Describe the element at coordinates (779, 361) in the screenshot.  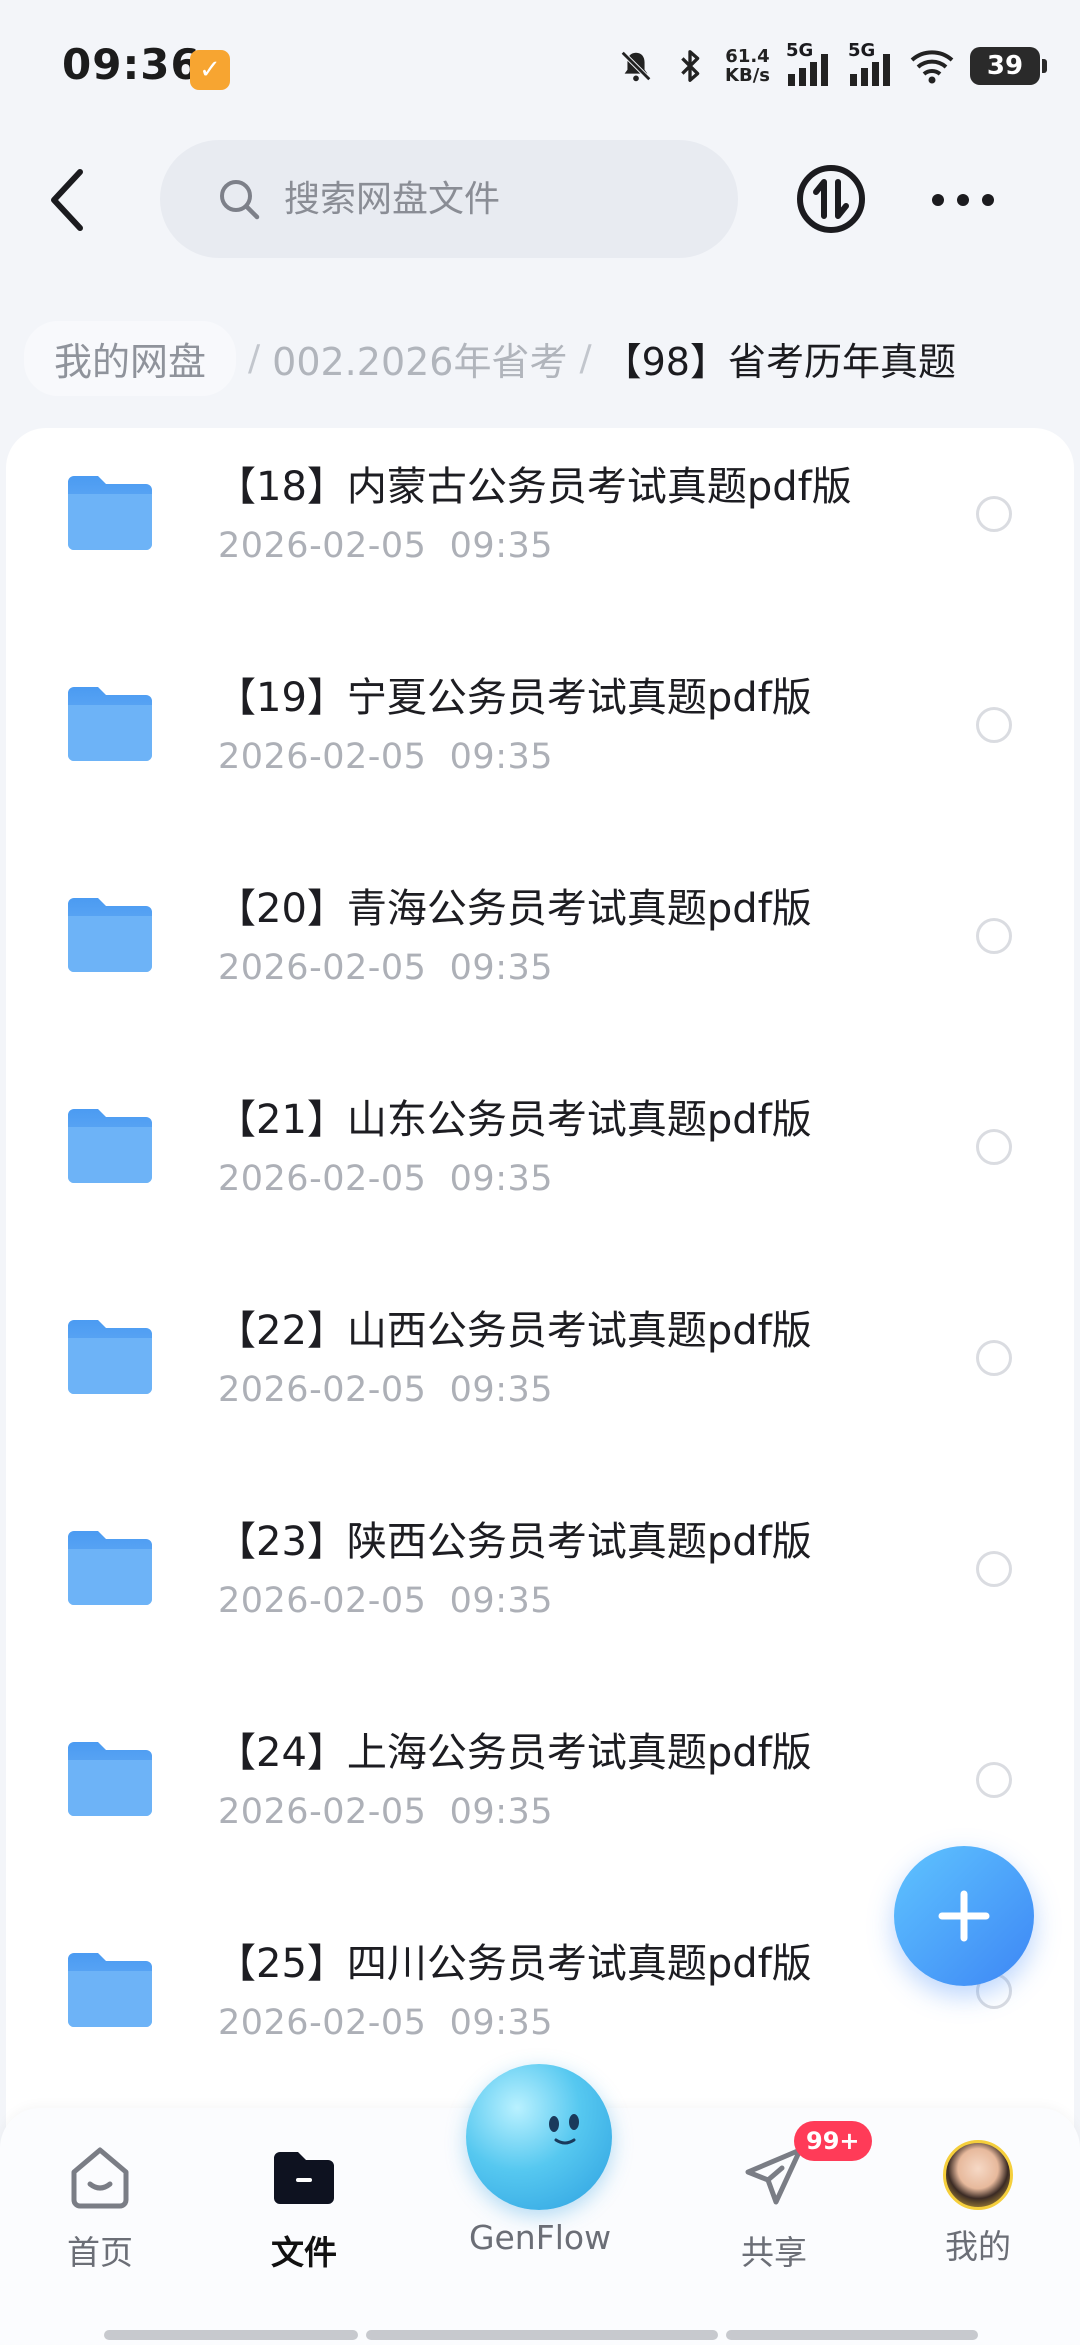
I see `breadcrumb-current: 【98】省考历年真题` at that location.